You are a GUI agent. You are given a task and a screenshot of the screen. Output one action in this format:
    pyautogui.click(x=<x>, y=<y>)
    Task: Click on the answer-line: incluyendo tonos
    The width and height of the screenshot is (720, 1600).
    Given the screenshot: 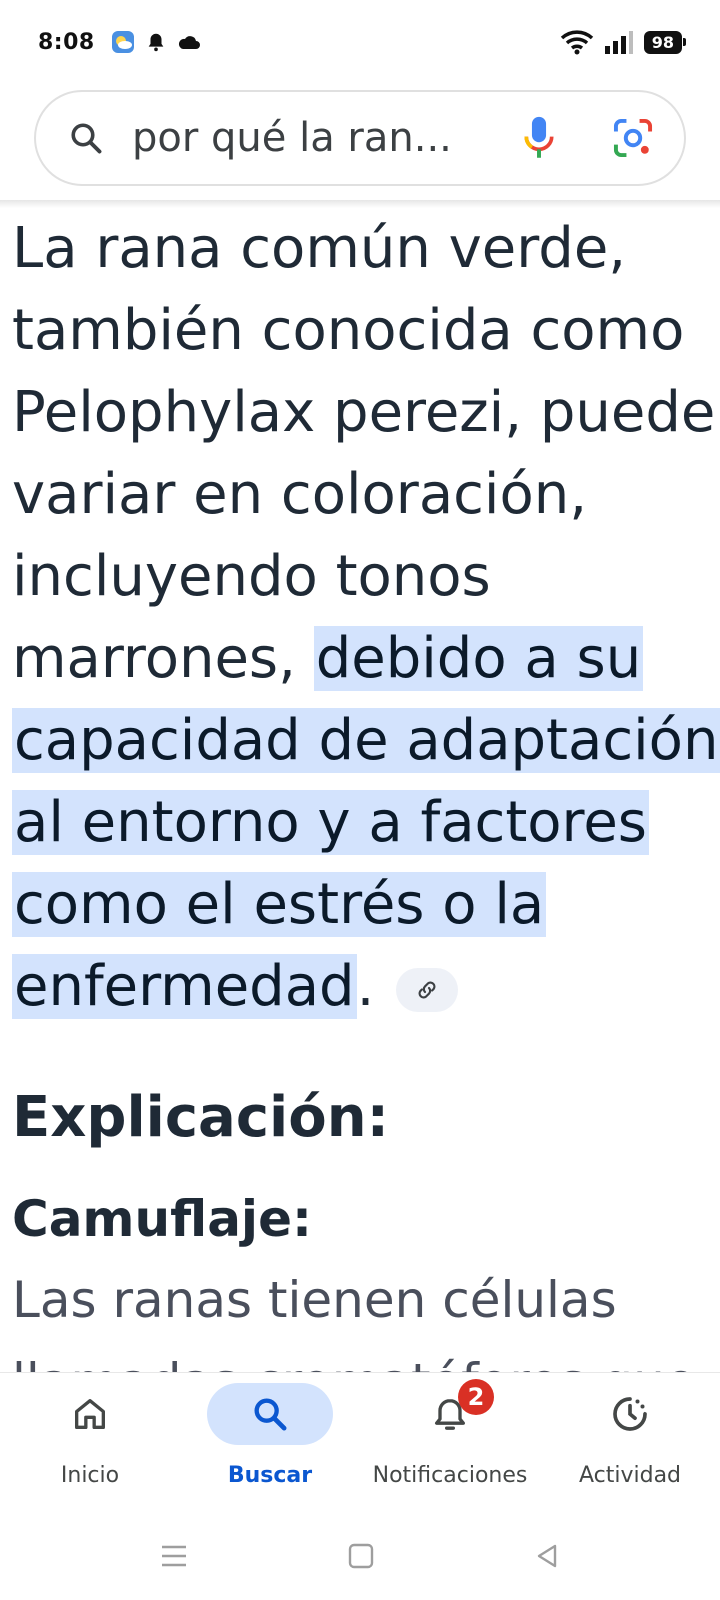 What is the action you would take?
    pyautogui.click(x=251, y=576)
    